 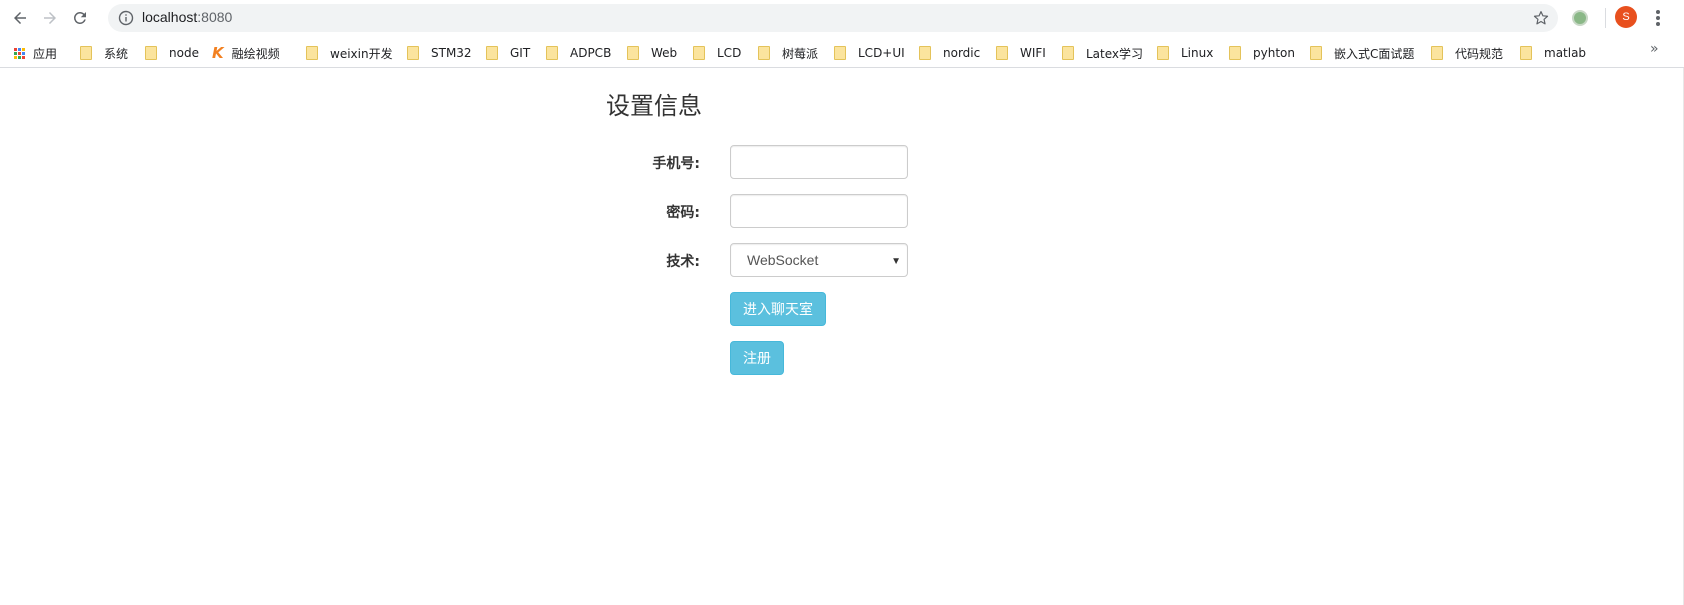 I want to click on tech-row: 技术: WebSocket ▼, so click(x=765, y=260).